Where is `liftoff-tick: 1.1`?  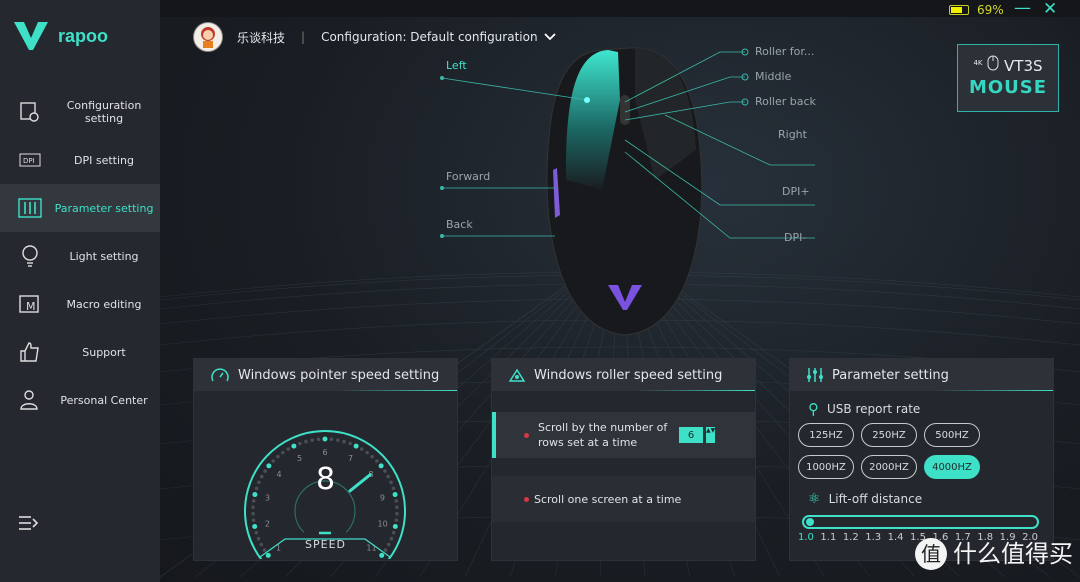 liftoff-tick: 1.1 is located at coordinates (828, 537).